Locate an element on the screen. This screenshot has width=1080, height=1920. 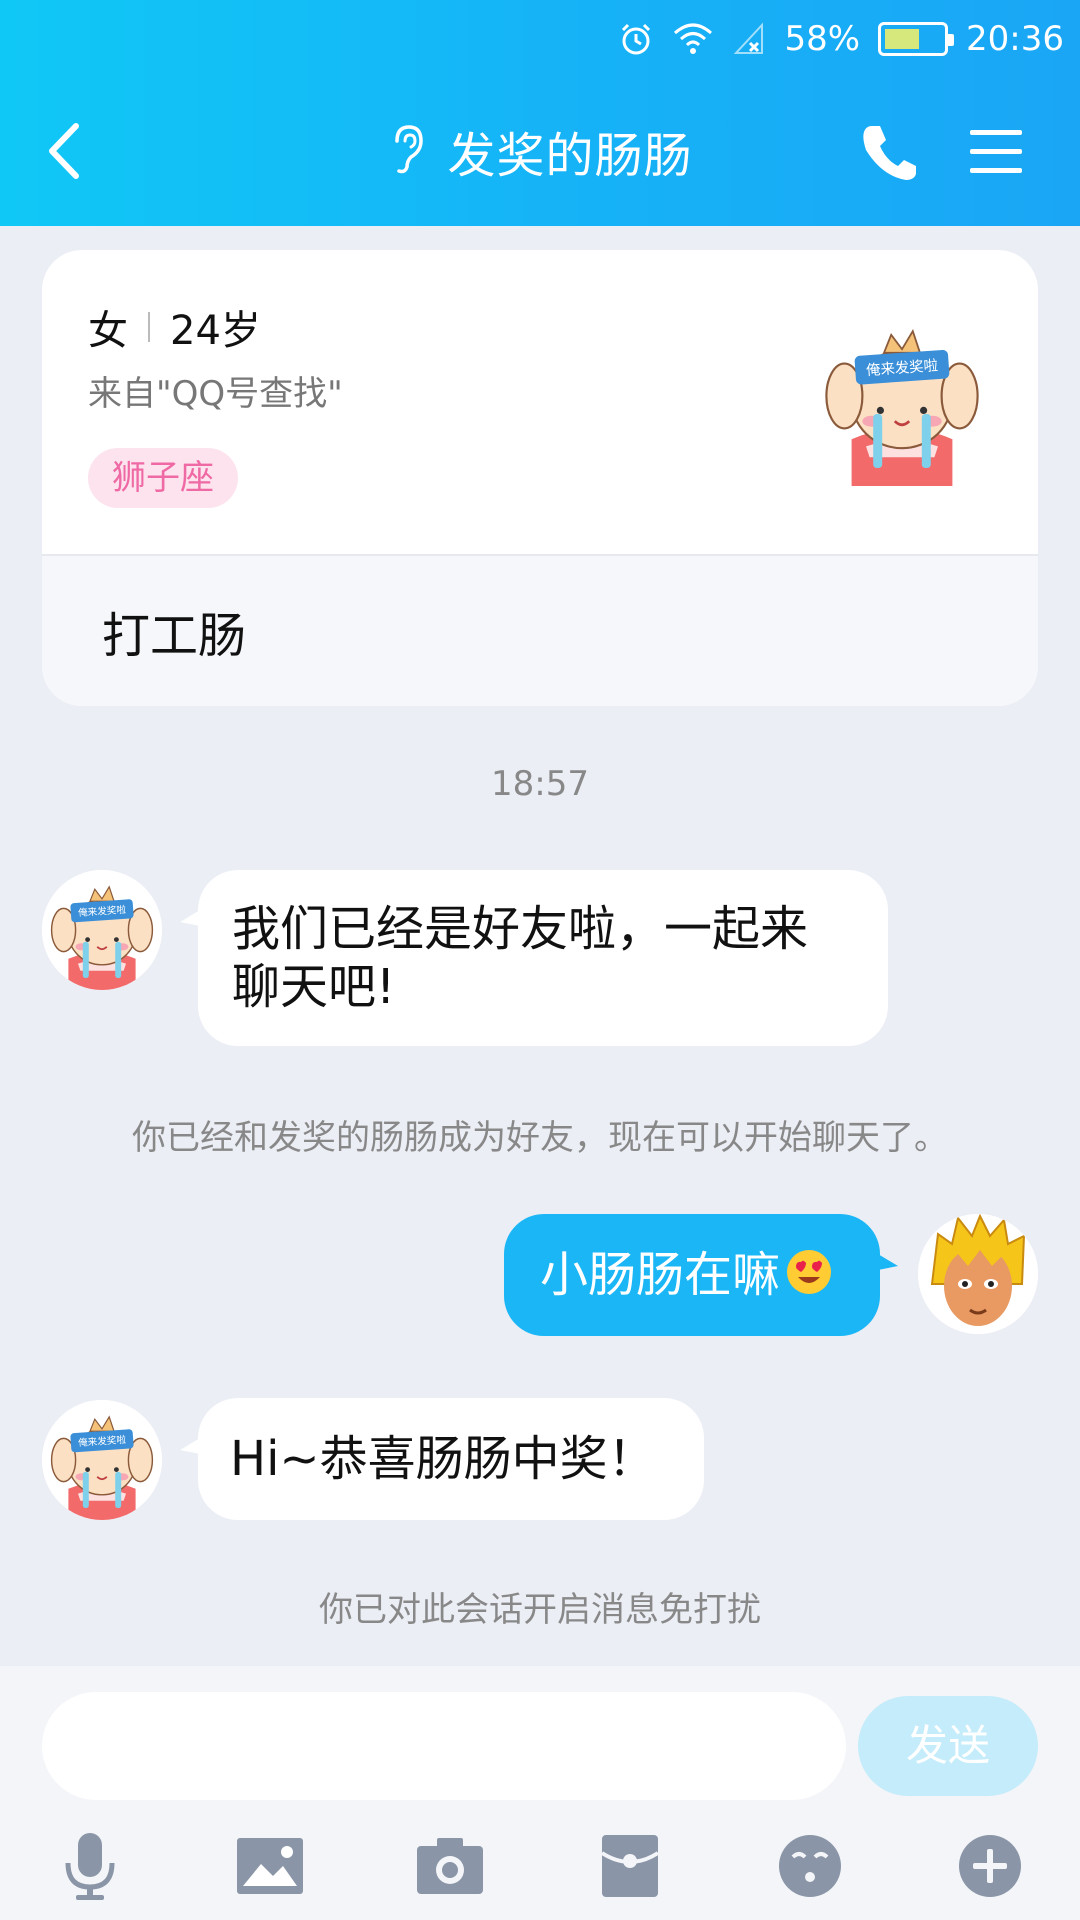
message-text: 小肠肠在嘛 is located at coordinates (660, 1275).